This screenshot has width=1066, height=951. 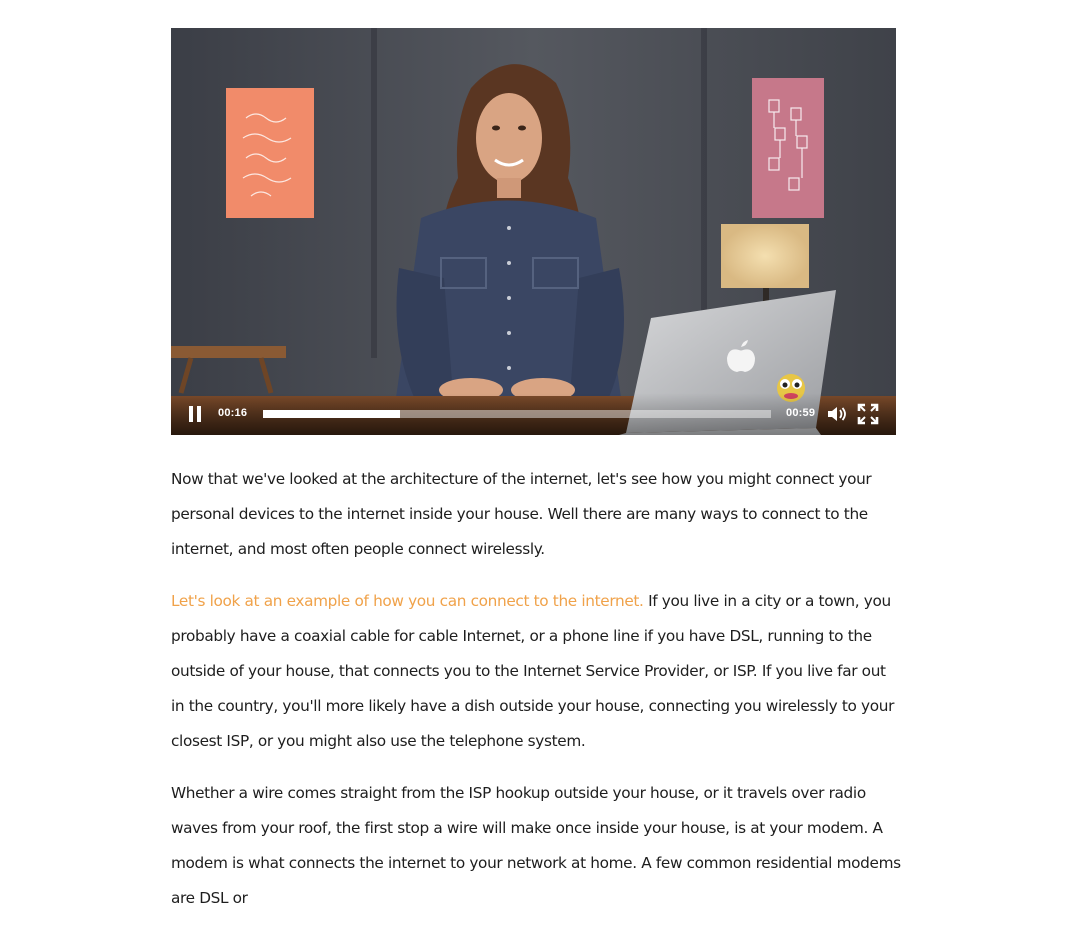 I want to click on pause-icon-bar, so click(x=199, y=414).